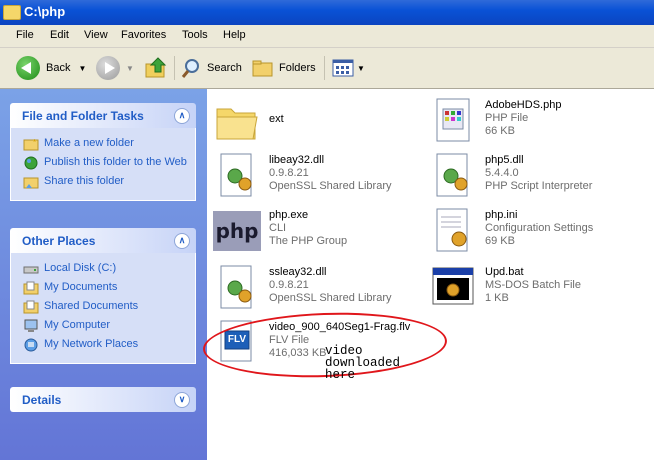 The height and width of the screenshot is (460, 654). I want to click on file-name: ssleay32.dll, so click(298, 272).